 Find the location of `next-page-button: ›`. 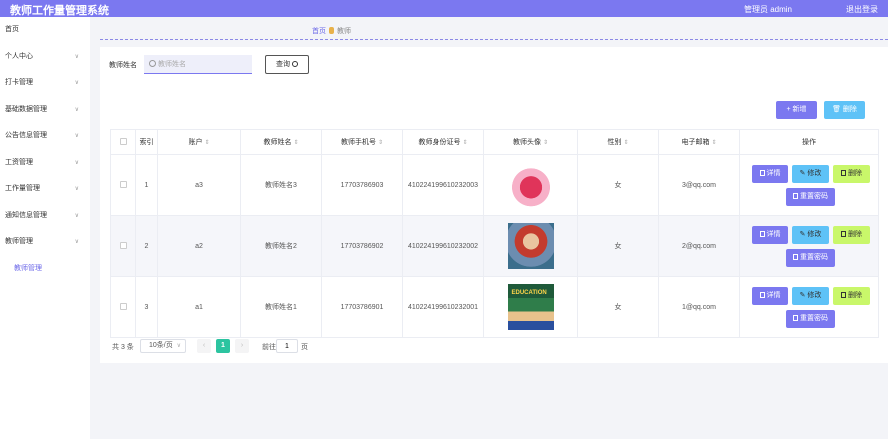

next-page-button: › is located at coordinates (242, 346).